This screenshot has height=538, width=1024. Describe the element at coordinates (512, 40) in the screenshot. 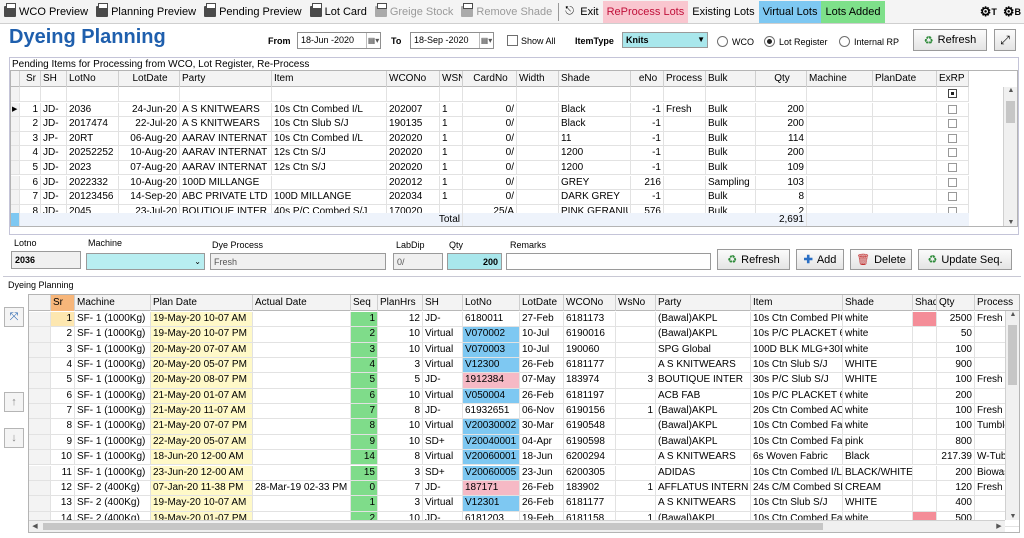

I see `show-all-checkbox` at that location.